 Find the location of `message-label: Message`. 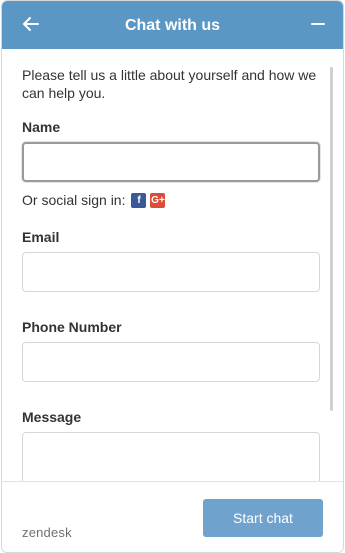

message-label: Message is located at coordinates (52, 417).